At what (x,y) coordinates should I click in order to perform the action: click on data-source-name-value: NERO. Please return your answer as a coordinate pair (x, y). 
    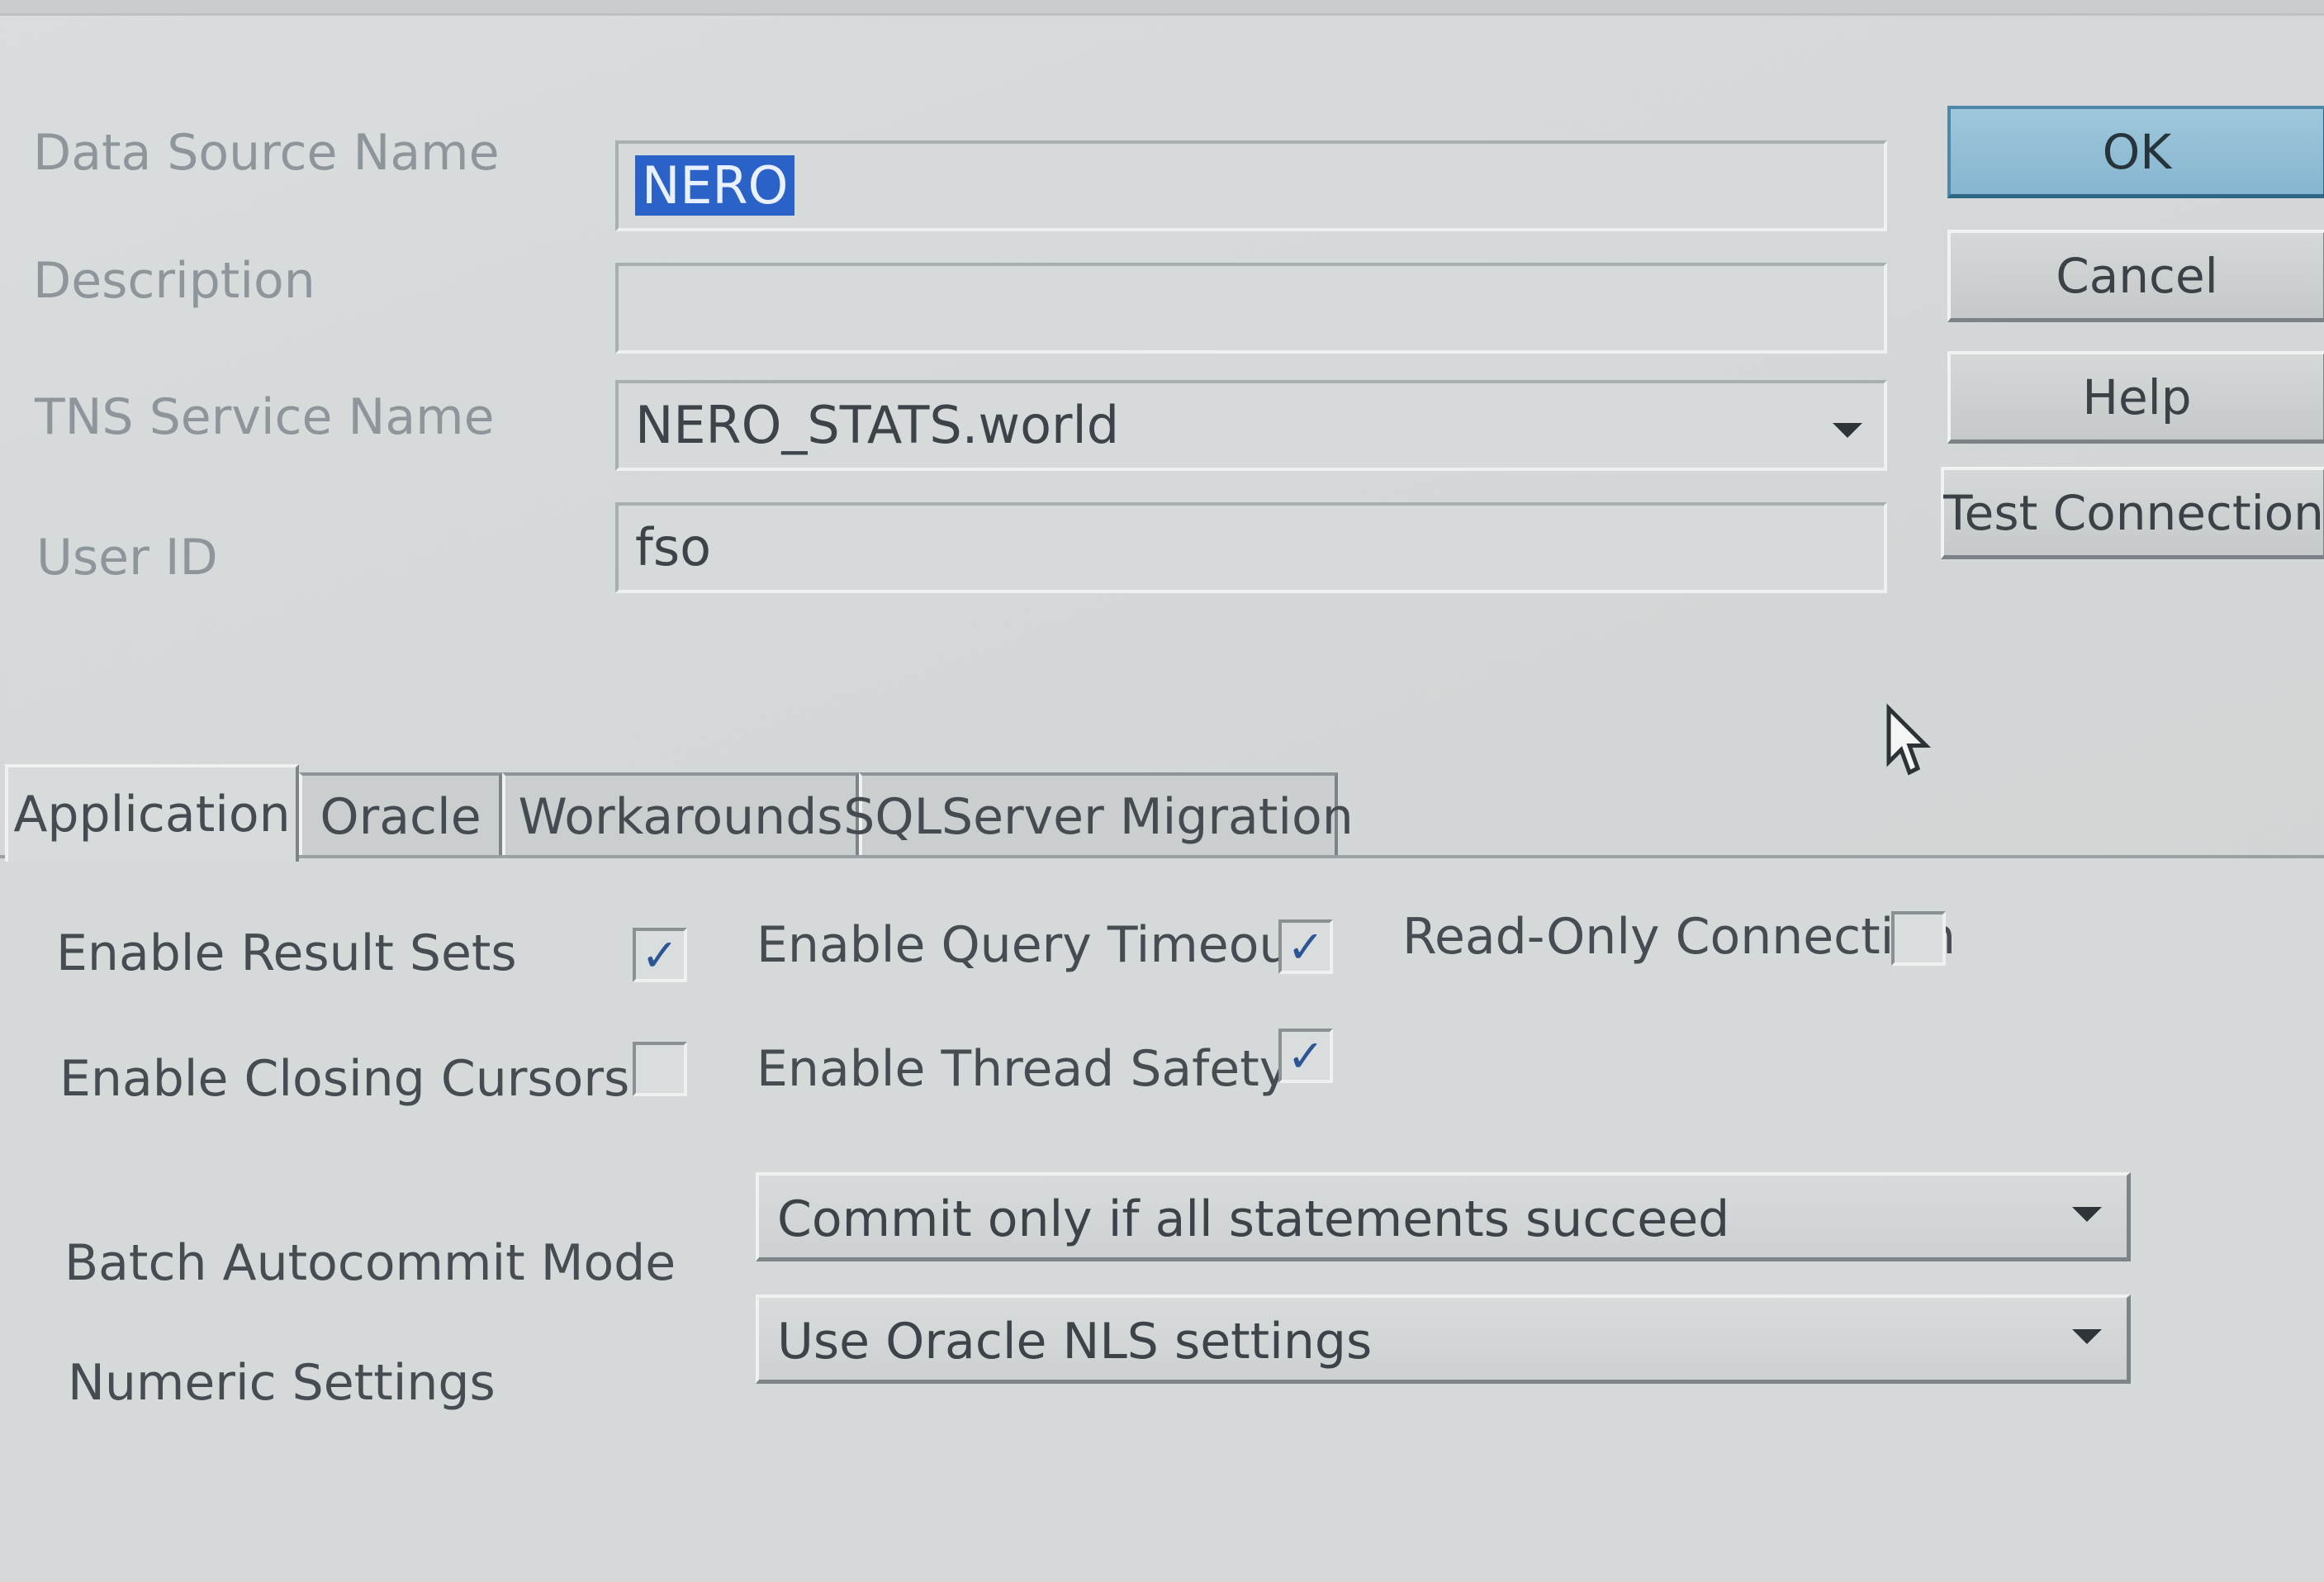
    Looking at the image, I should click on (715, 185).